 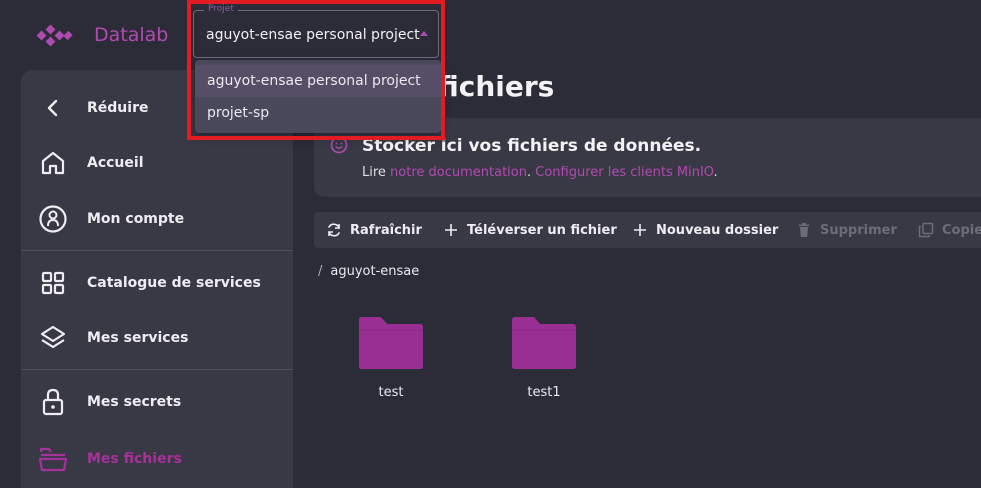 I want to click on sidebar-item-mon-compte: Mon compte, so click(x=157, y=219).